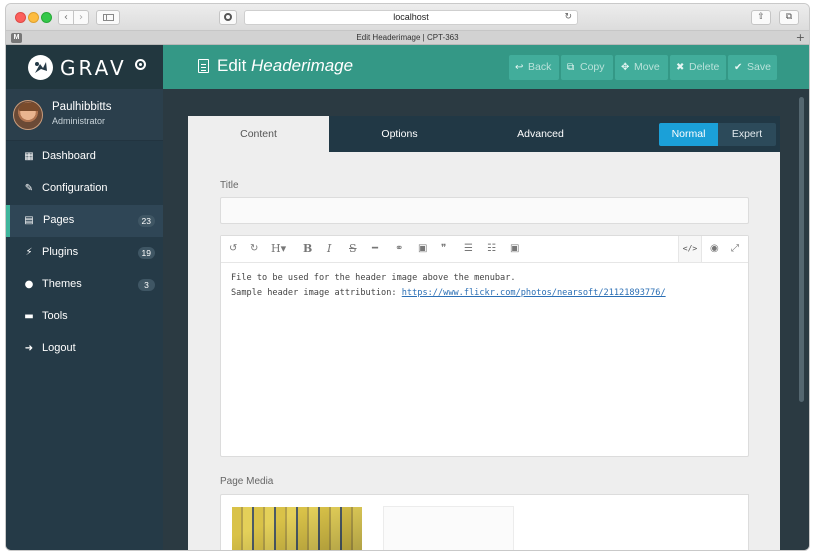 This screenshot has width=814, height=556. What do you see at coordinates (484, 210) in the screenshot?
I see `title-input` at bounding box center [484, 210].